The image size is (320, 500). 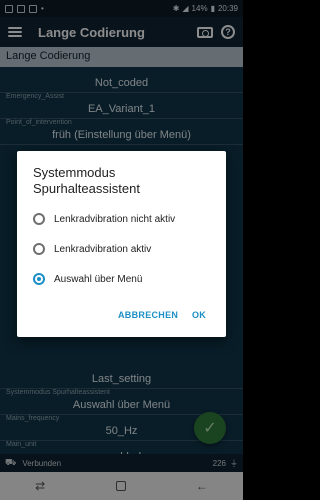 What do you see at coordinates (98, 279) in the screenshot?
I see `option-label: Auswahl über Menü` at bounding box center [98, 279].